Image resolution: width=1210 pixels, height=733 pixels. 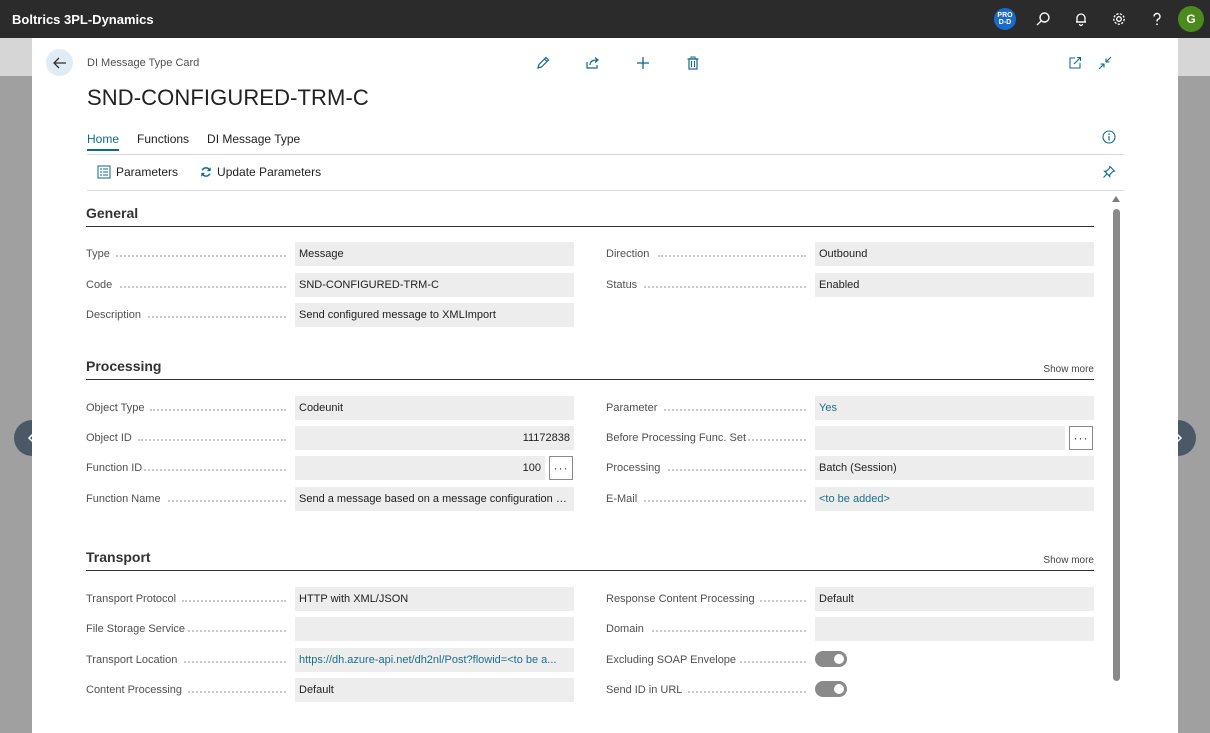 I want to click on update-parameters-action: Update Parameters, so click(x=260, y=172).